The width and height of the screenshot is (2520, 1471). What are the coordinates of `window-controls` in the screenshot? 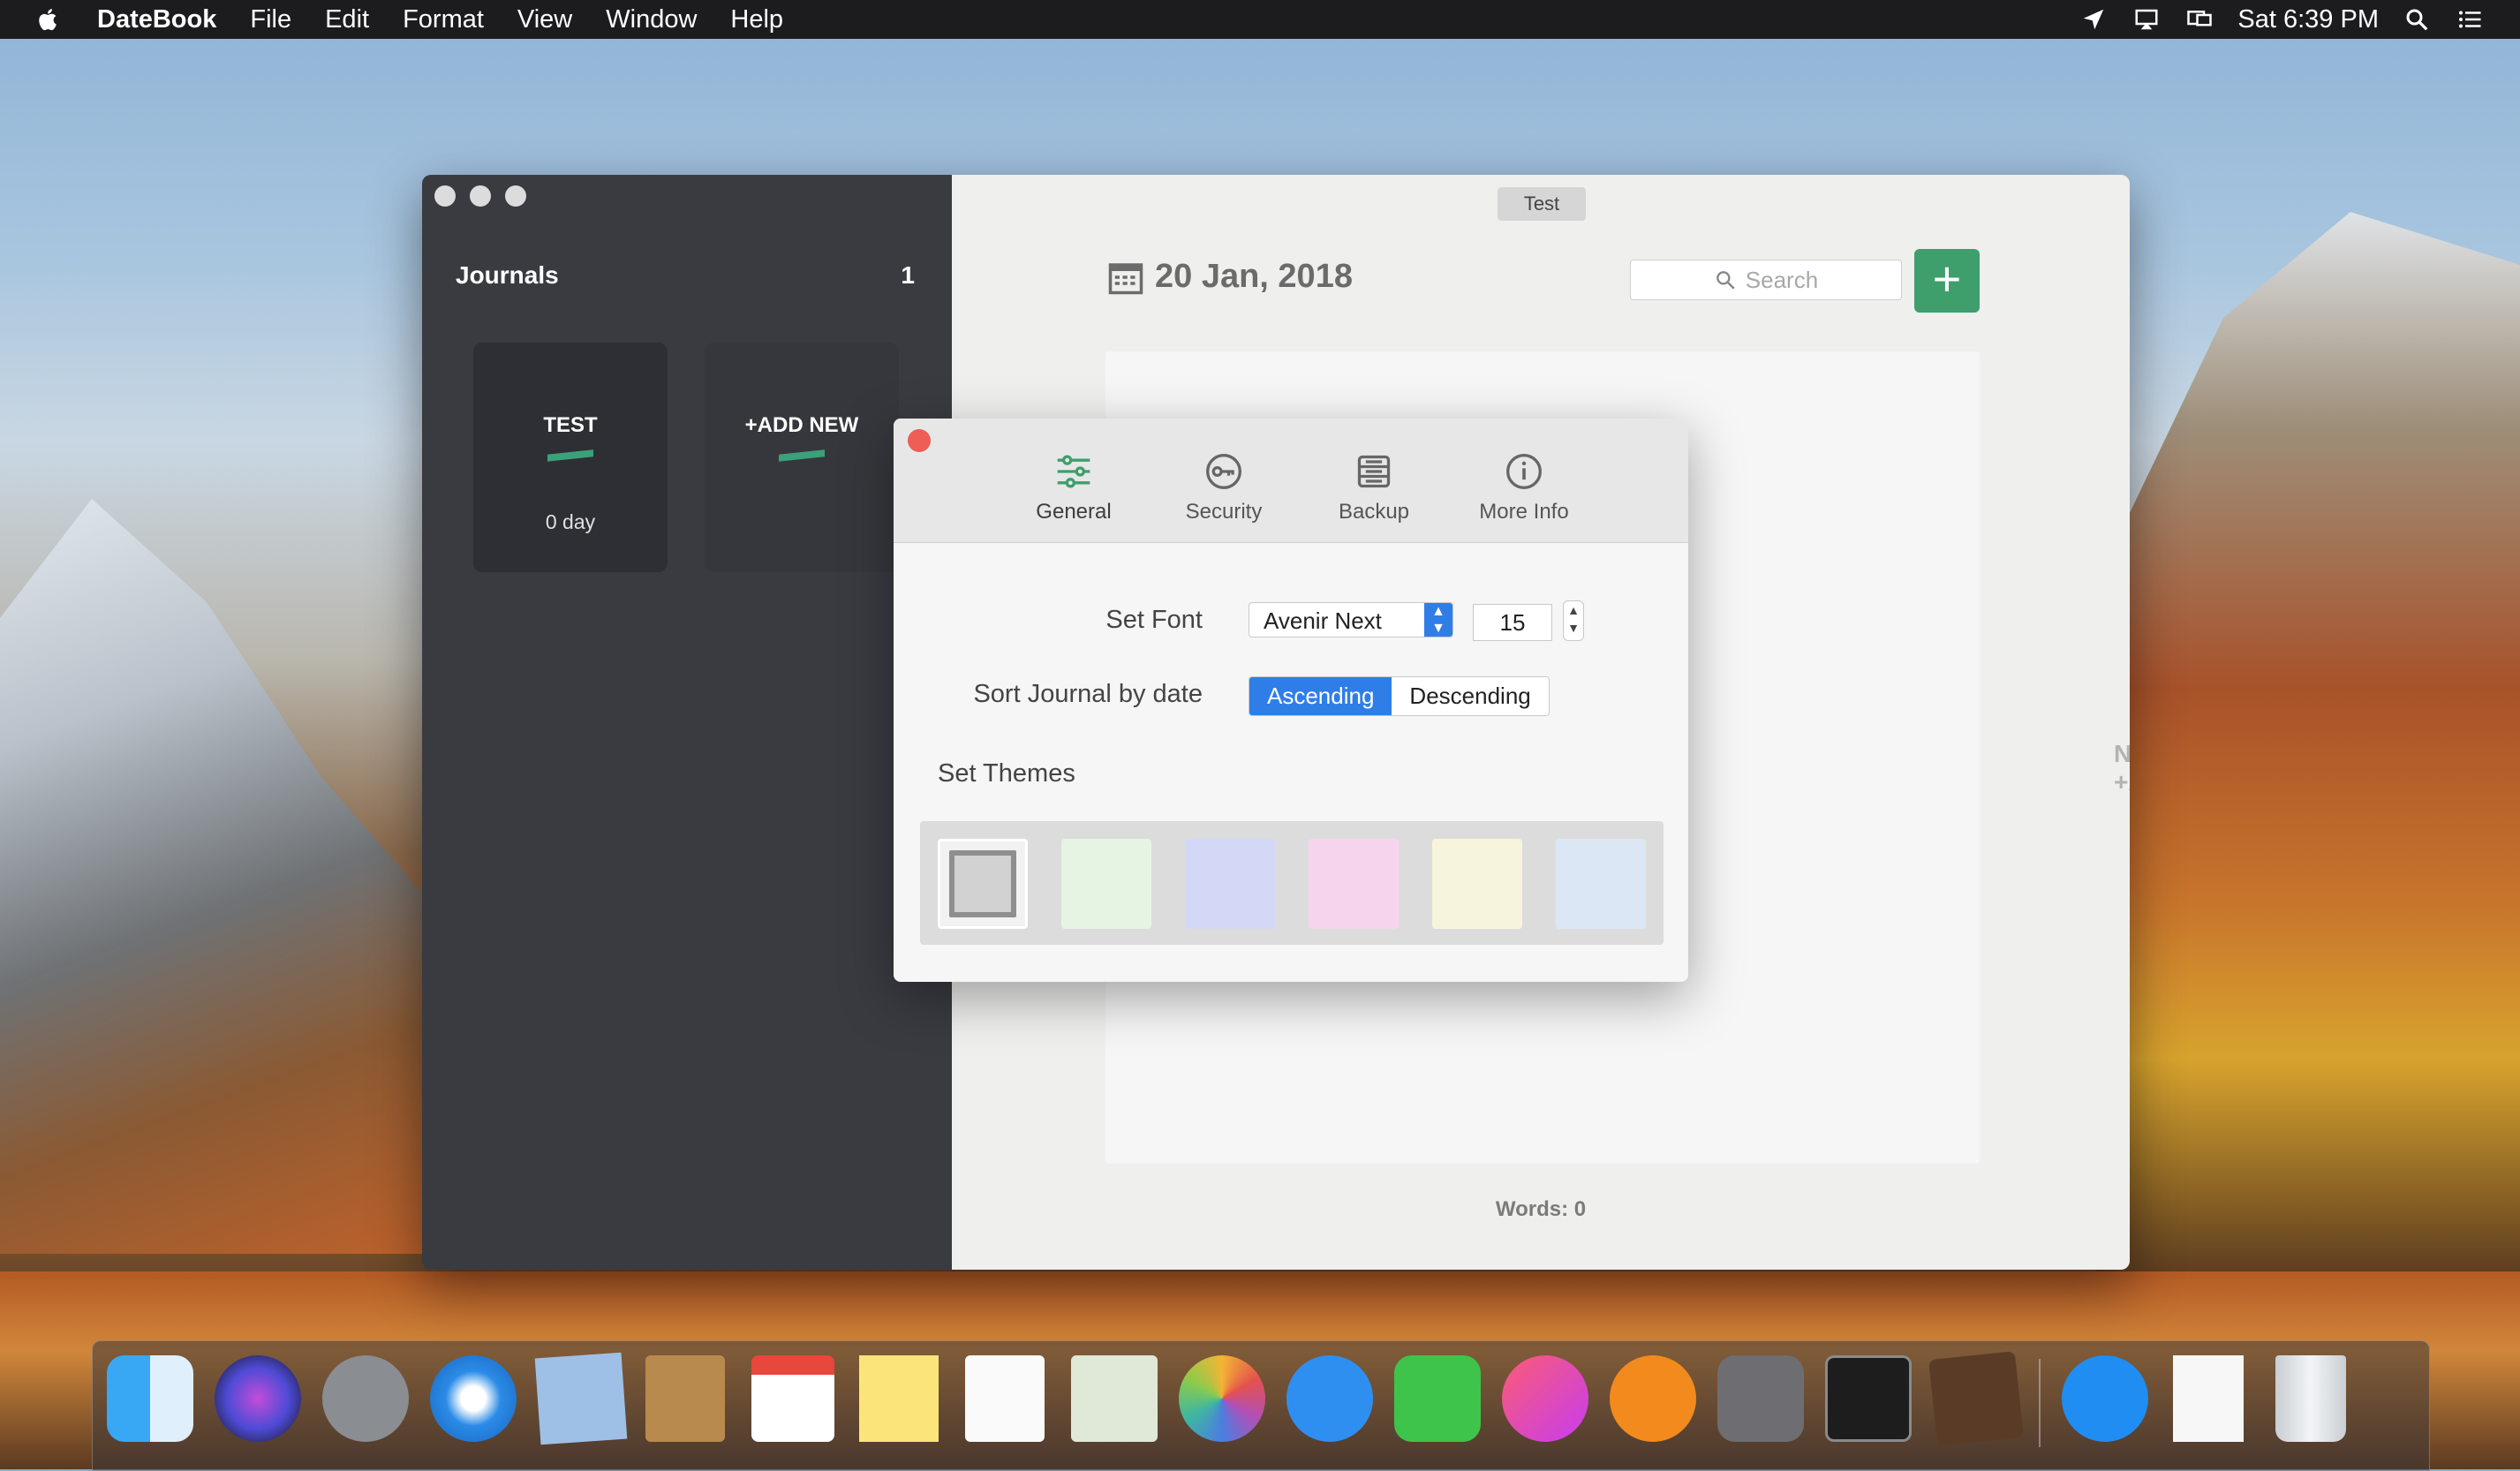 It's located at (480, 196).